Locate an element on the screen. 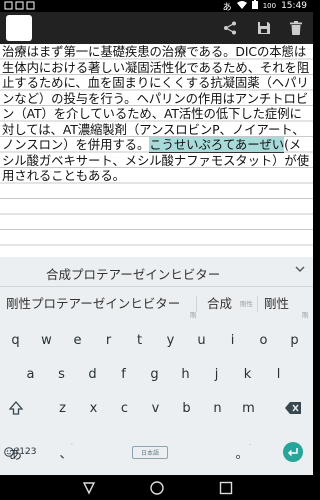 This screenshot has width=320, height=500. key-k: k is located at coordinates (247, 374).